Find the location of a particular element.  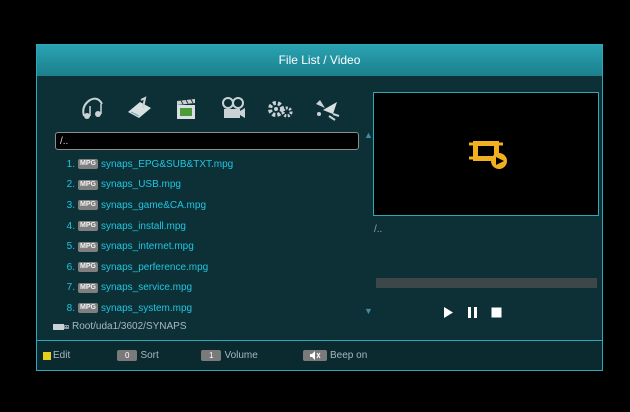

current-path-text: Root/uda1/3602/SYNAPS is located at coordinates (129, 326).